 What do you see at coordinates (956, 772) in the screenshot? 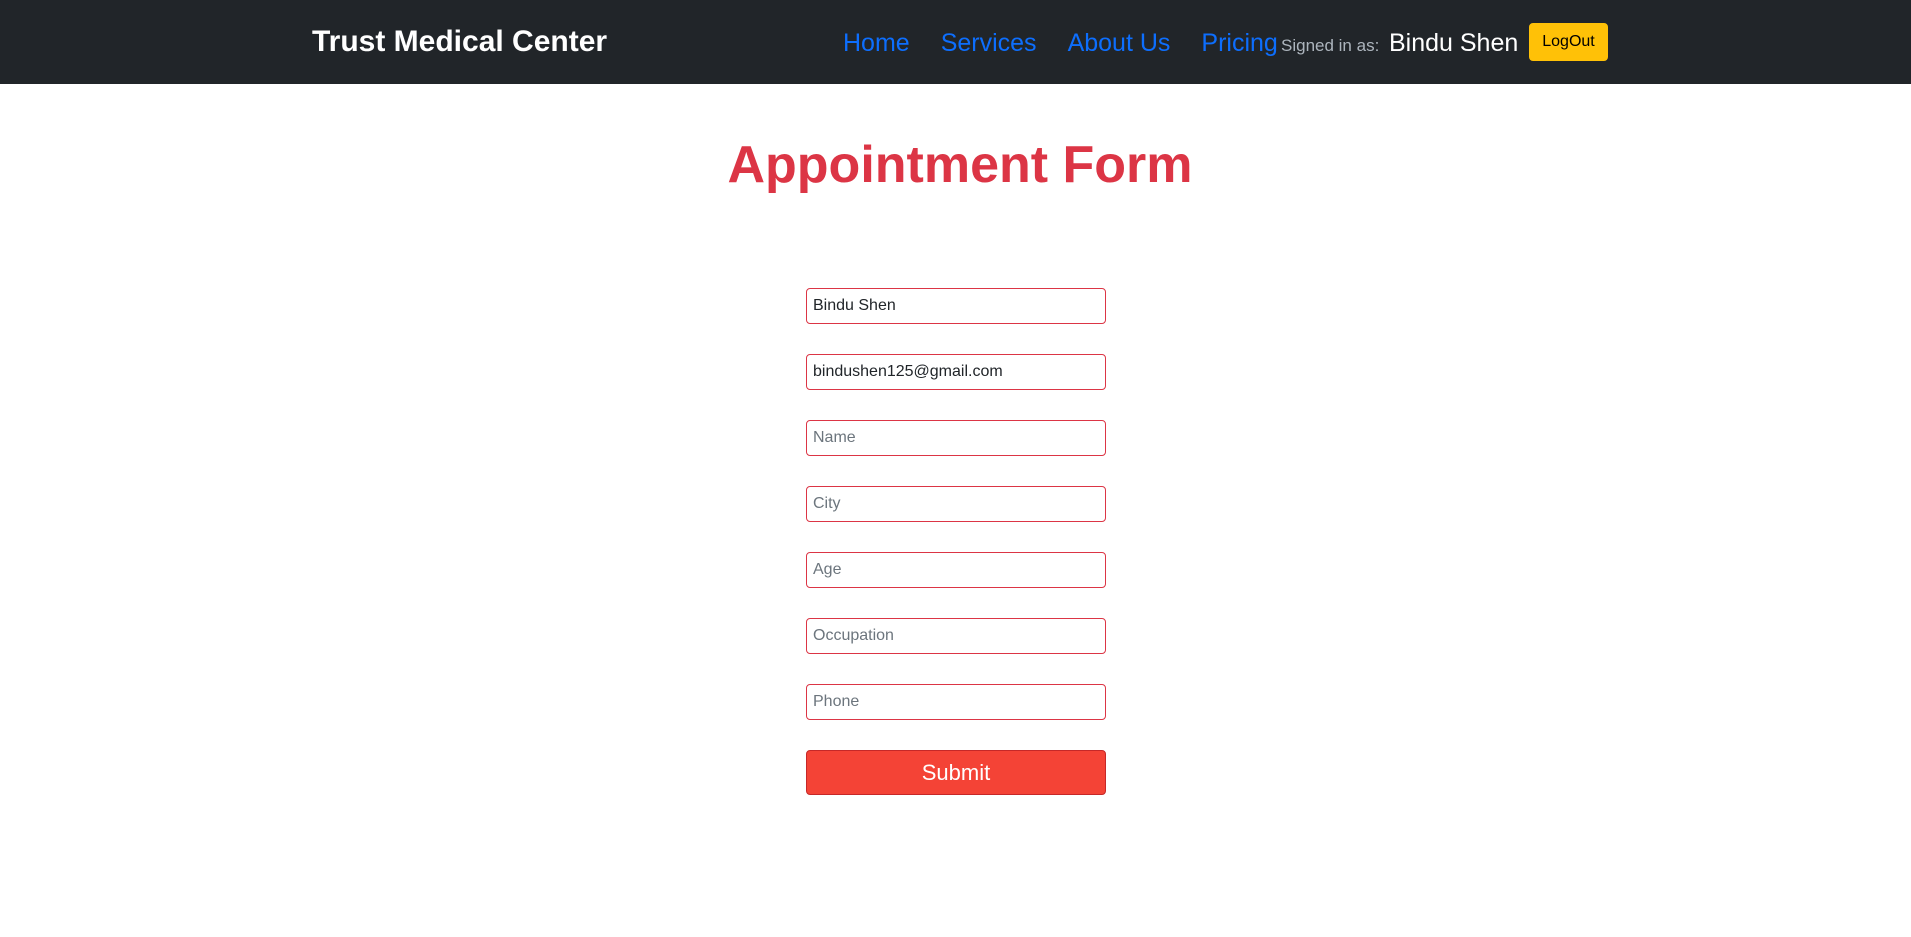
I see `submit-button: Submit` at bounding box center [956, 772].